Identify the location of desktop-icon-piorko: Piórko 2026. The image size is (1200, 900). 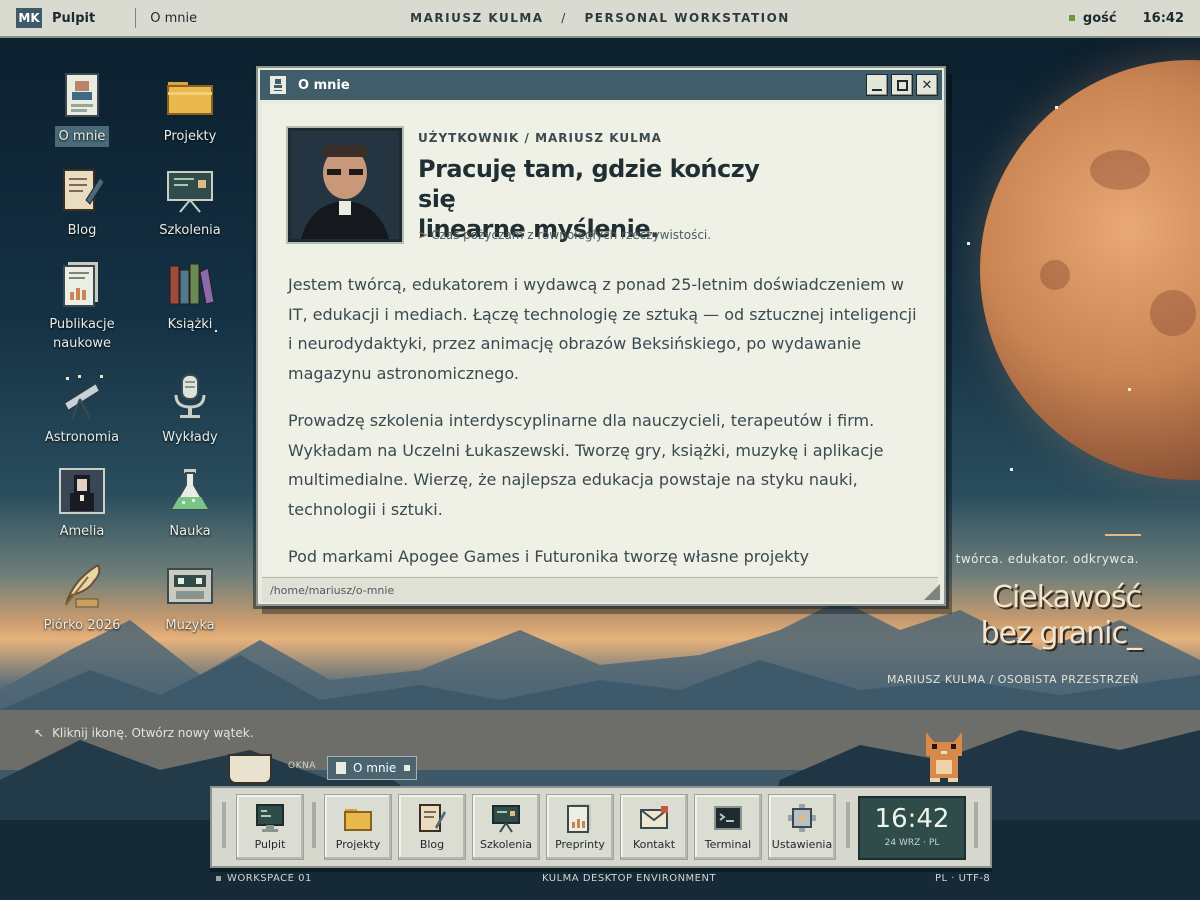
(82, 598).